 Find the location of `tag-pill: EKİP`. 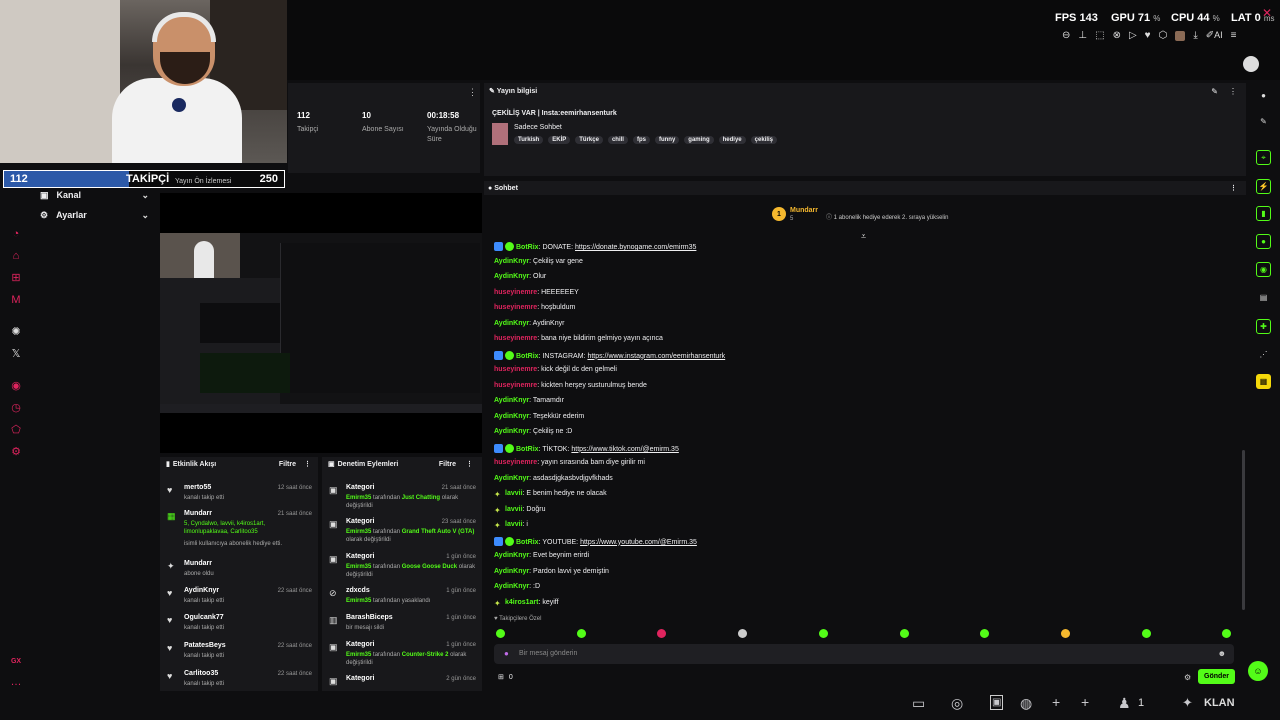

tag-pill: EKİP is located at coordinates (559, 140).